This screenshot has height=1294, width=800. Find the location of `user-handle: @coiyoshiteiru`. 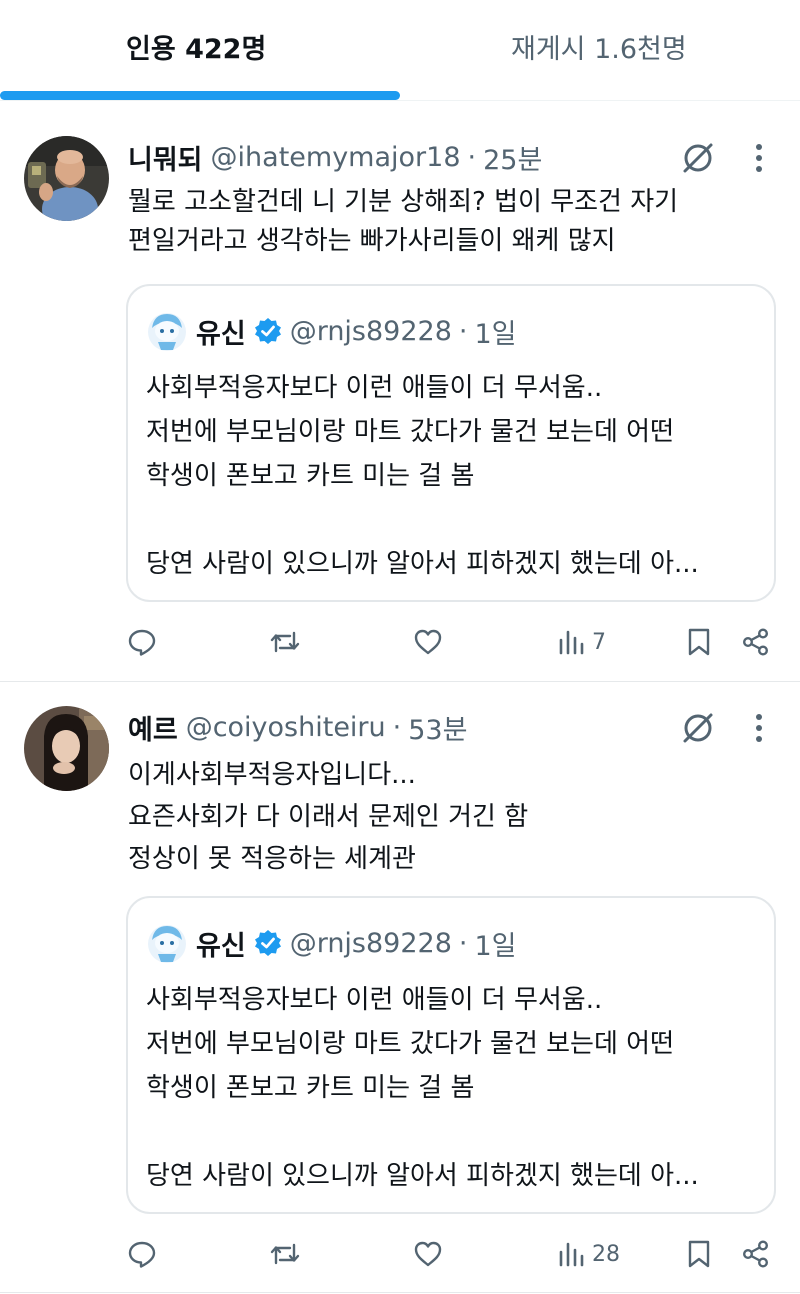

user-handle: @coiyoshiteiru is located at coordinates (286, 727).